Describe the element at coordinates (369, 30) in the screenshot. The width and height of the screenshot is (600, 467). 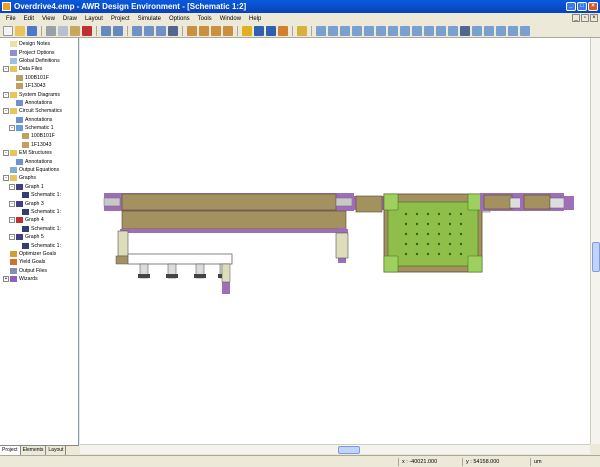
I see `shape-union-icon` at that location.